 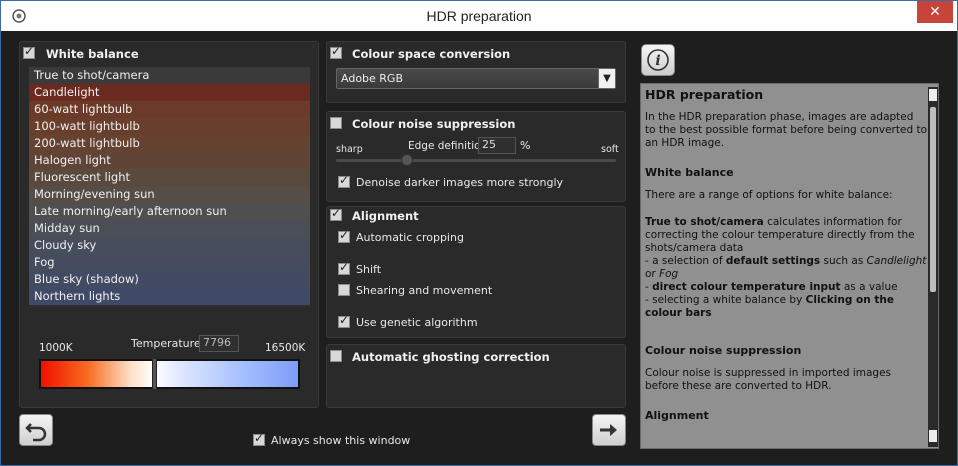 What do you see at coordinates (689, 172) in the screenshot?
I see `help-heading-white-balance: White balance` at bounding box center [689, 172].